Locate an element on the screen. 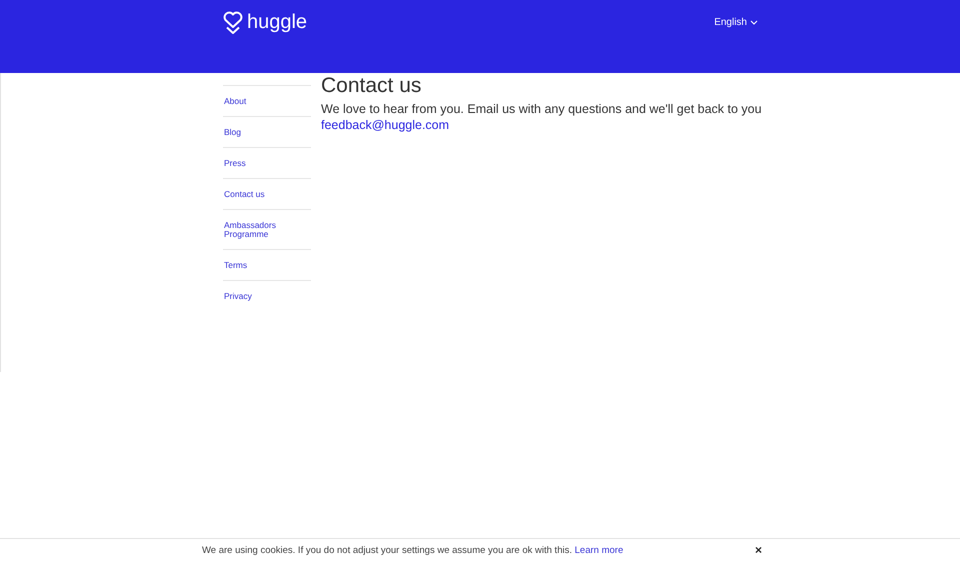  sidebar-link: Terms is located at coordinates (267, 264).